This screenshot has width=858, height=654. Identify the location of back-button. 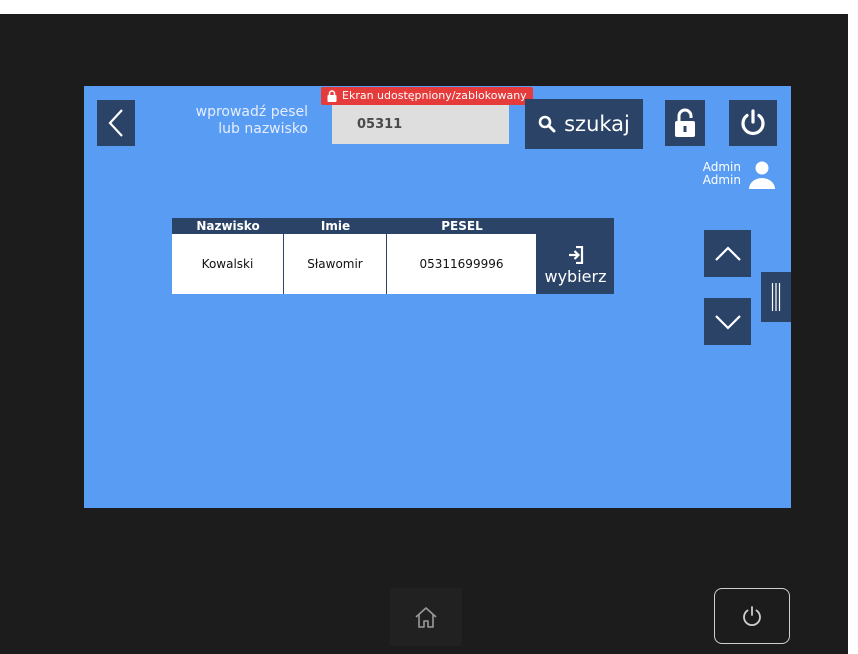
(116, 123).